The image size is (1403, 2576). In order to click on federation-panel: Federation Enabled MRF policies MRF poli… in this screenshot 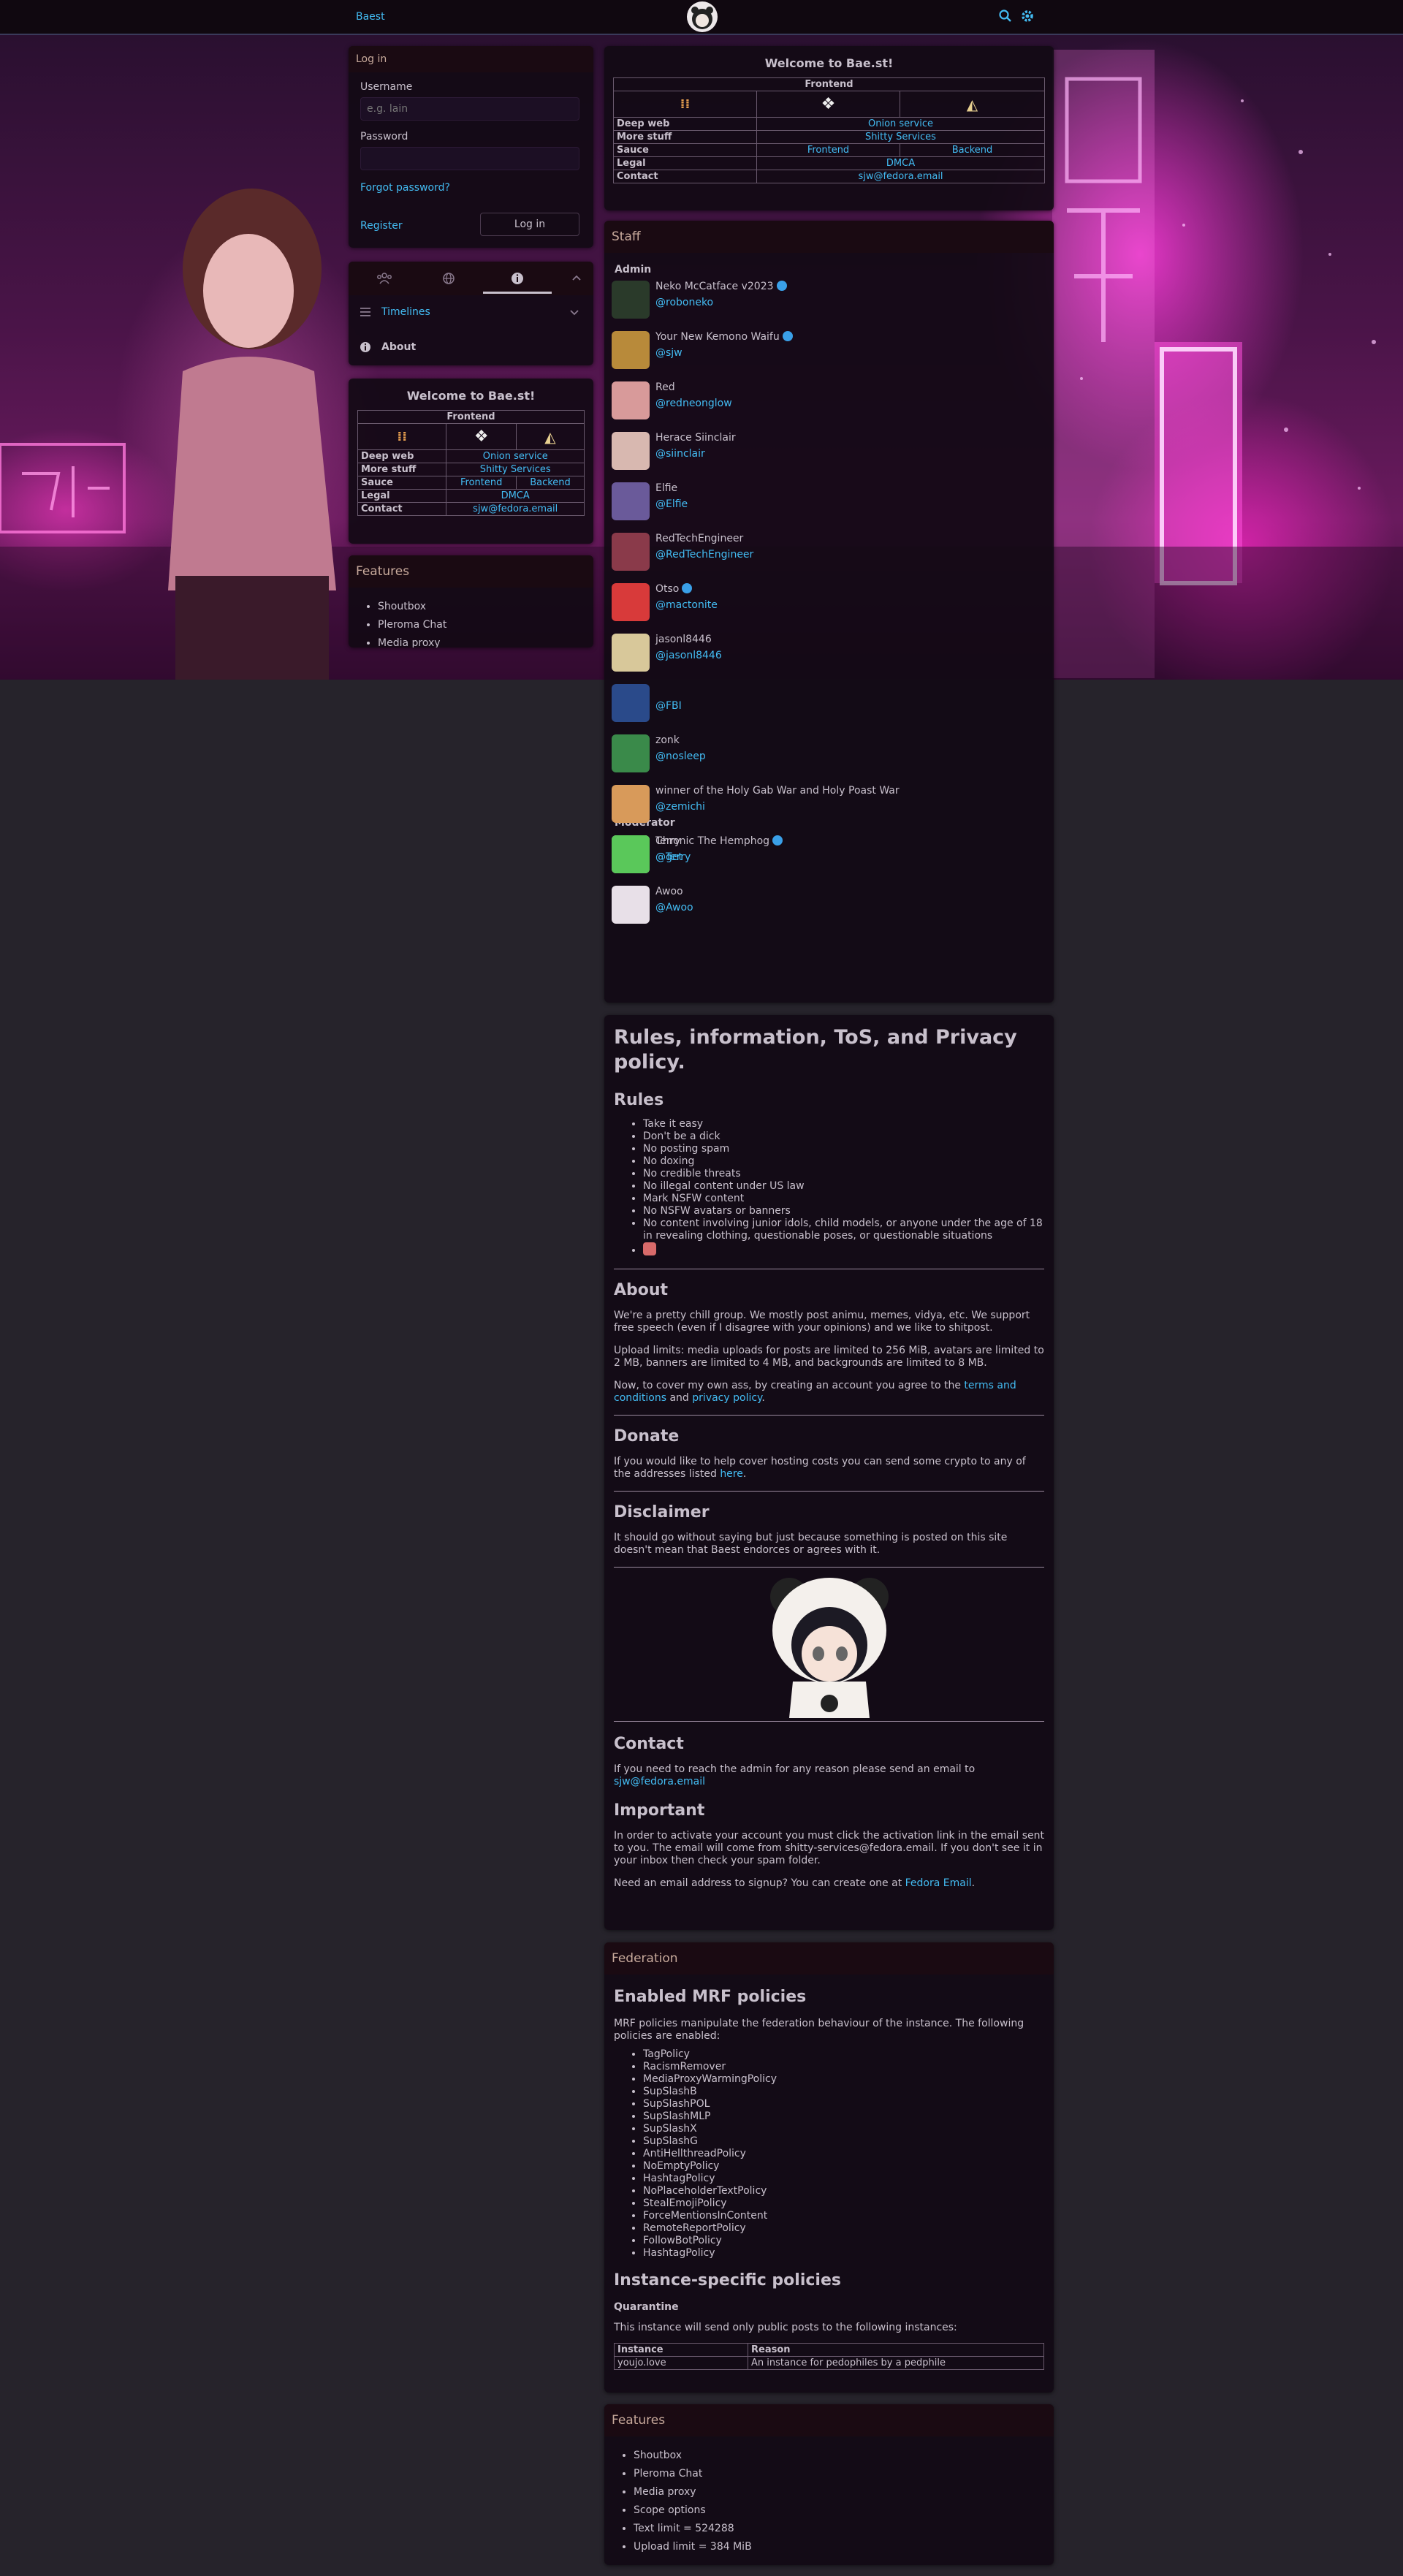, I will do `click(829, 2167)`.